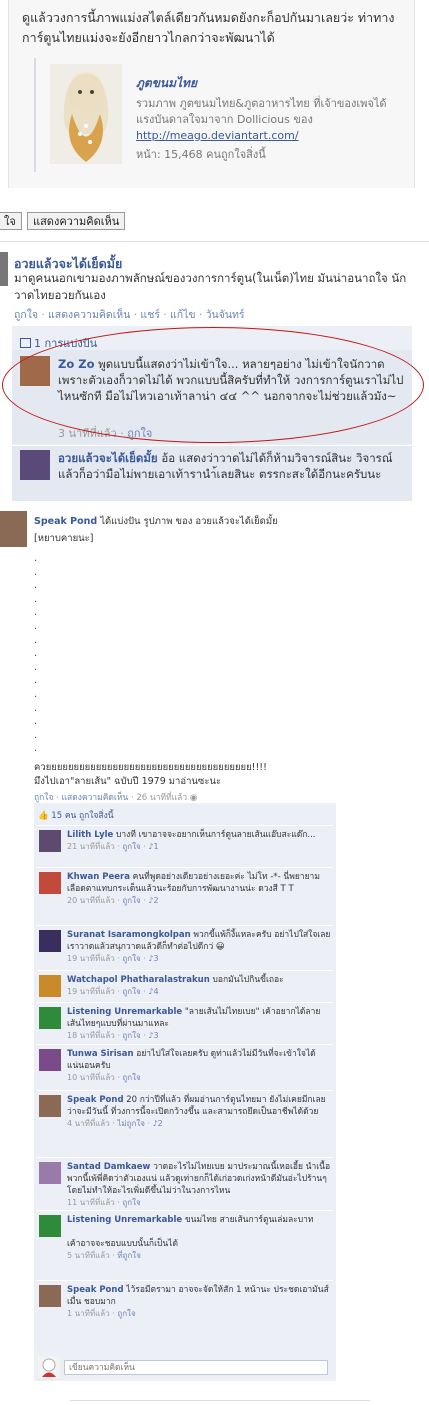 The image size is (429, 1405). What do you see at coordinates (128, 781) in the screenshot?
I see `post-line: มึงไปเอา"ลายเส้น" ฉบับปี 1979 มาอ่านซะนะ` at bounding box center [128, 781].